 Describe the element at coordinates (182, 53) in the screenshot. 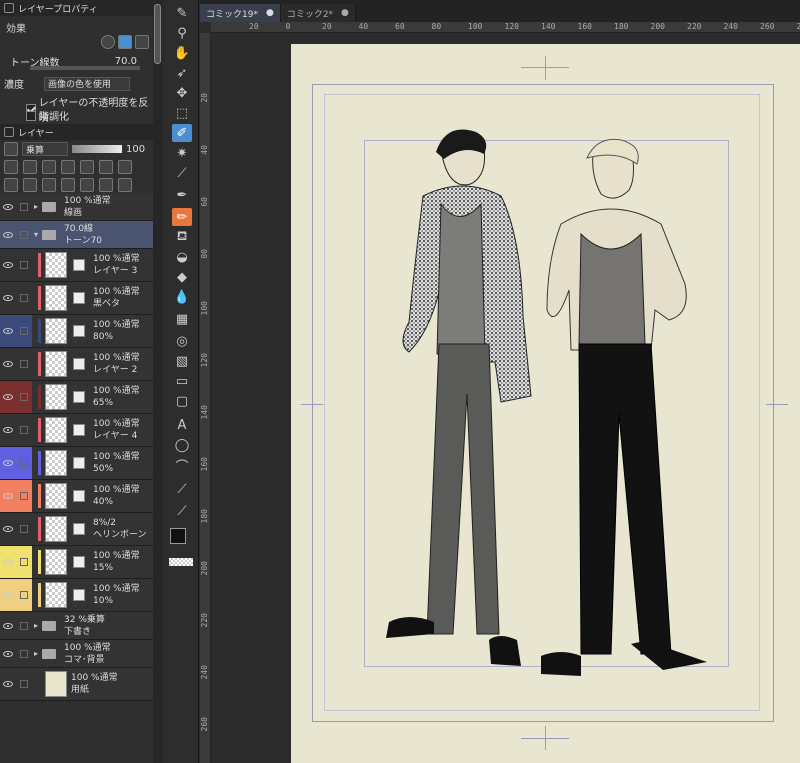

I see `hand-icon: ✋` at that location.